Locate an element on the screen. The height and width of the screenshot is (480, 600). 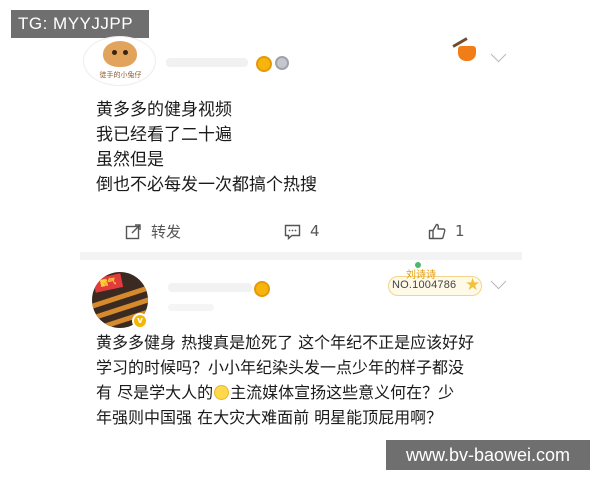
verified-badge-icon: v is located at coordinates (140, 321).